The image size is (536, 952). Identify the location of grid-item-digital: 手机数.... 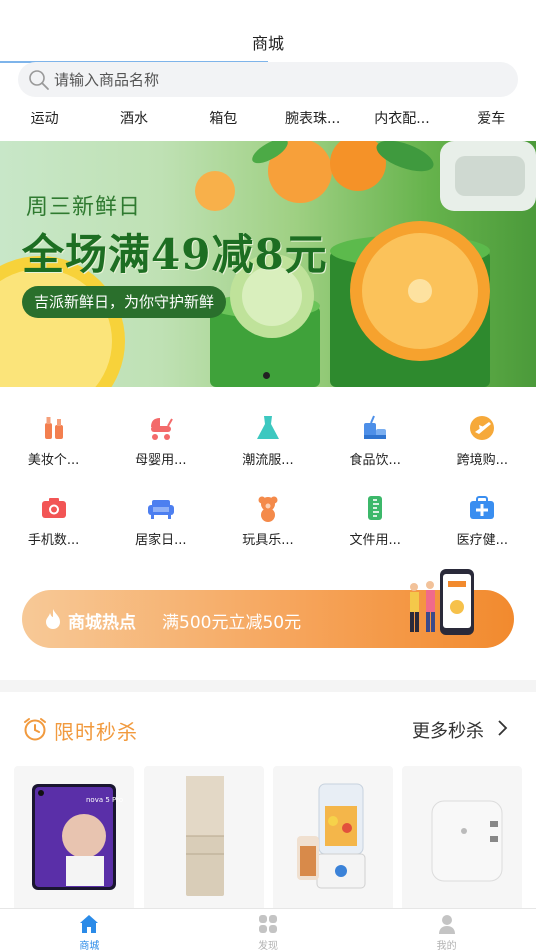
(53, 523).